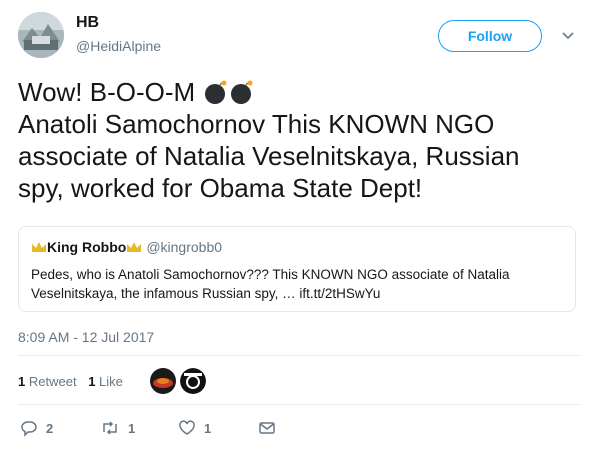 This screenshot has height=462, width=596. I want to click on tweet-line-2: Anatoli Samochornov This KNOWN NGO, so click(256, 124).